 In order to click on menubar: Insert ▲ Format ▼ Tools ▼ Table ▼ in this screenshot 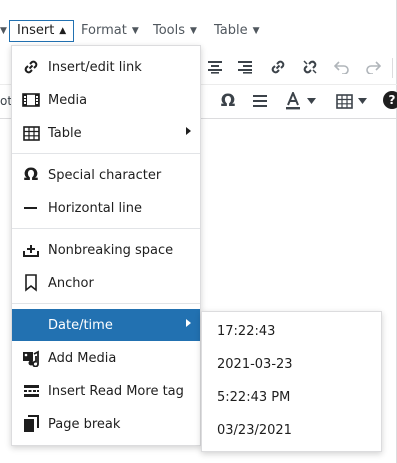, I will do `click(198, 31)`.